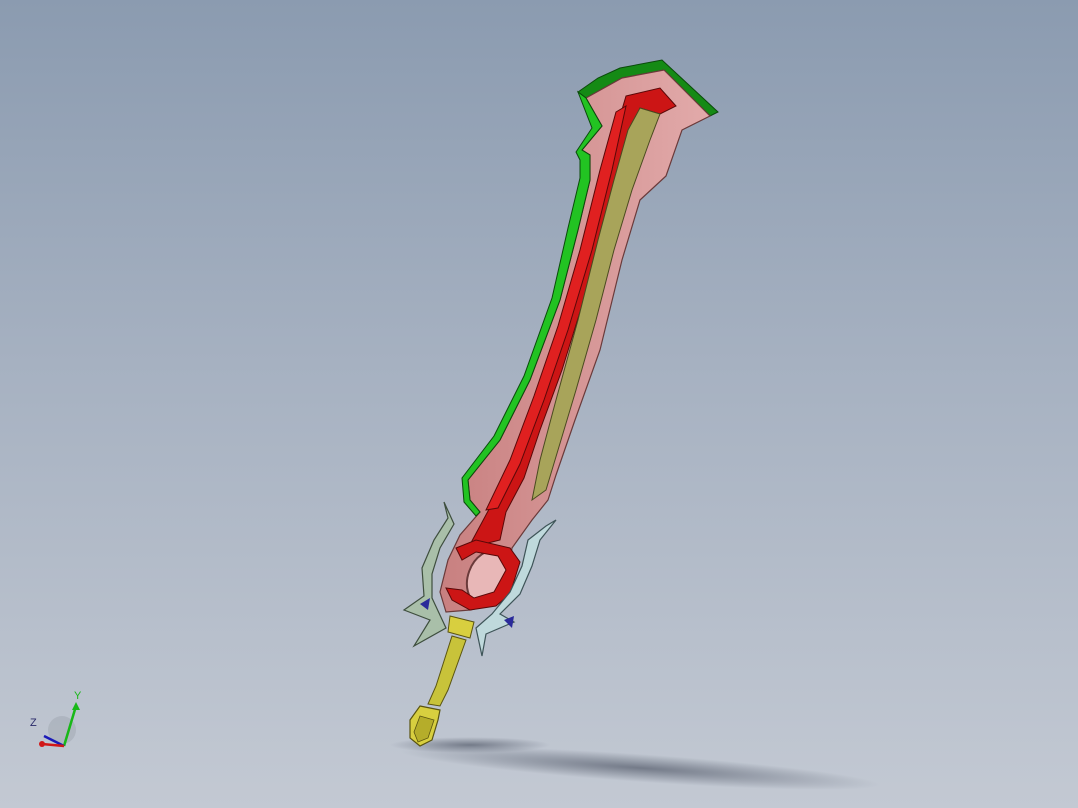  I want to click on grip, so click(442, 681).